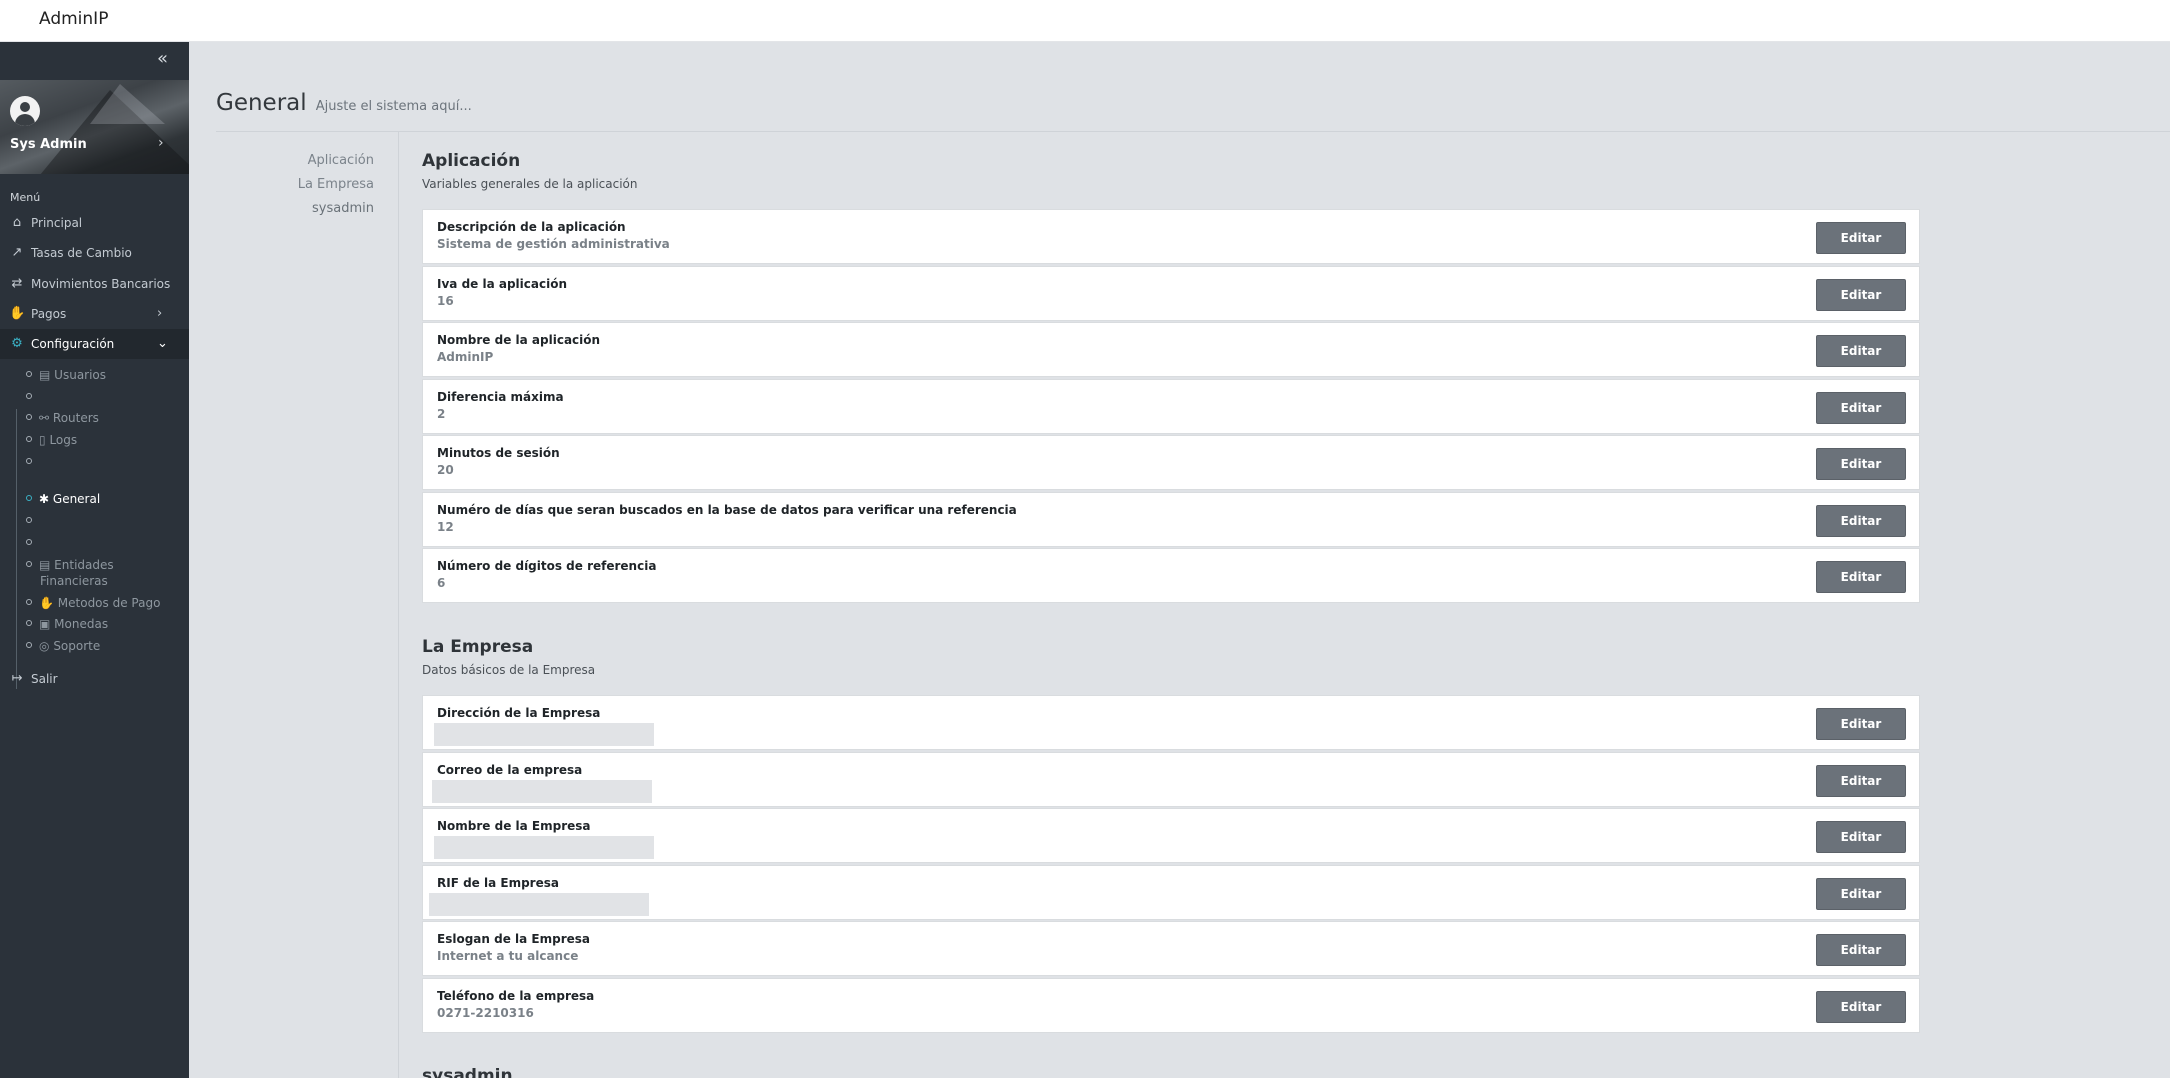 This screenshot has width=2170, height=1078. Describe the element at coordinates (73, 19) in the screenshot. I see `app-brand: AdminIP` at that location.